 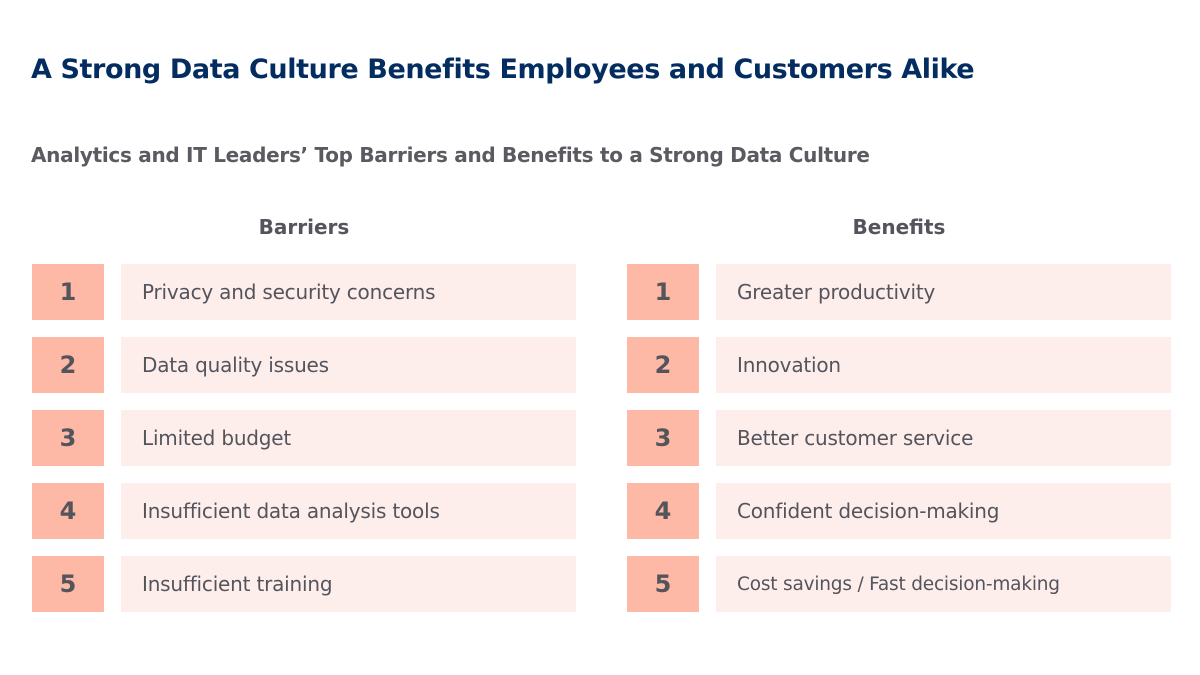 What do you see at coordinates (348, 511) in the screenshot?
I see `barrier-label: Insufficient data analysis tools` at bounding box center [348, 511].